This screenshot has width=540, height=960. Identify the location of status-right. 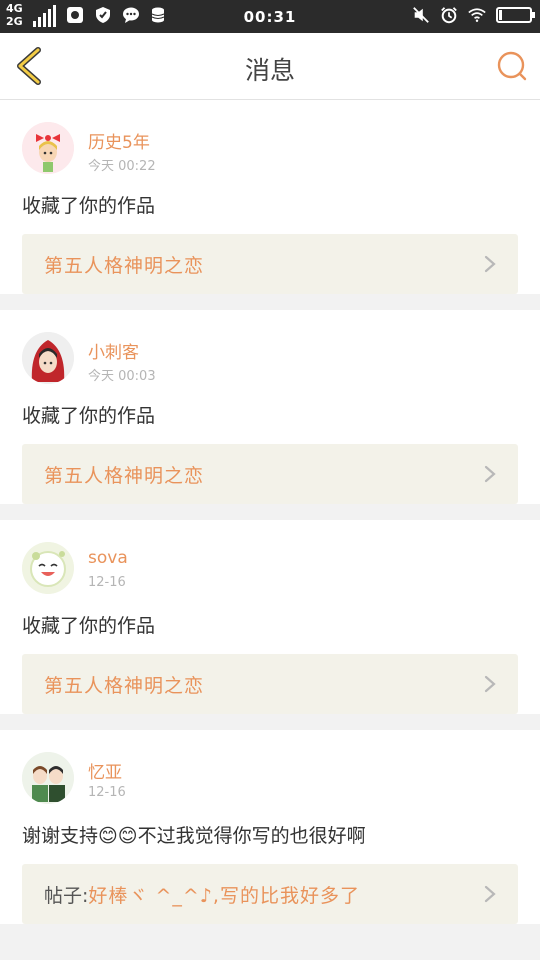
(473, 15).